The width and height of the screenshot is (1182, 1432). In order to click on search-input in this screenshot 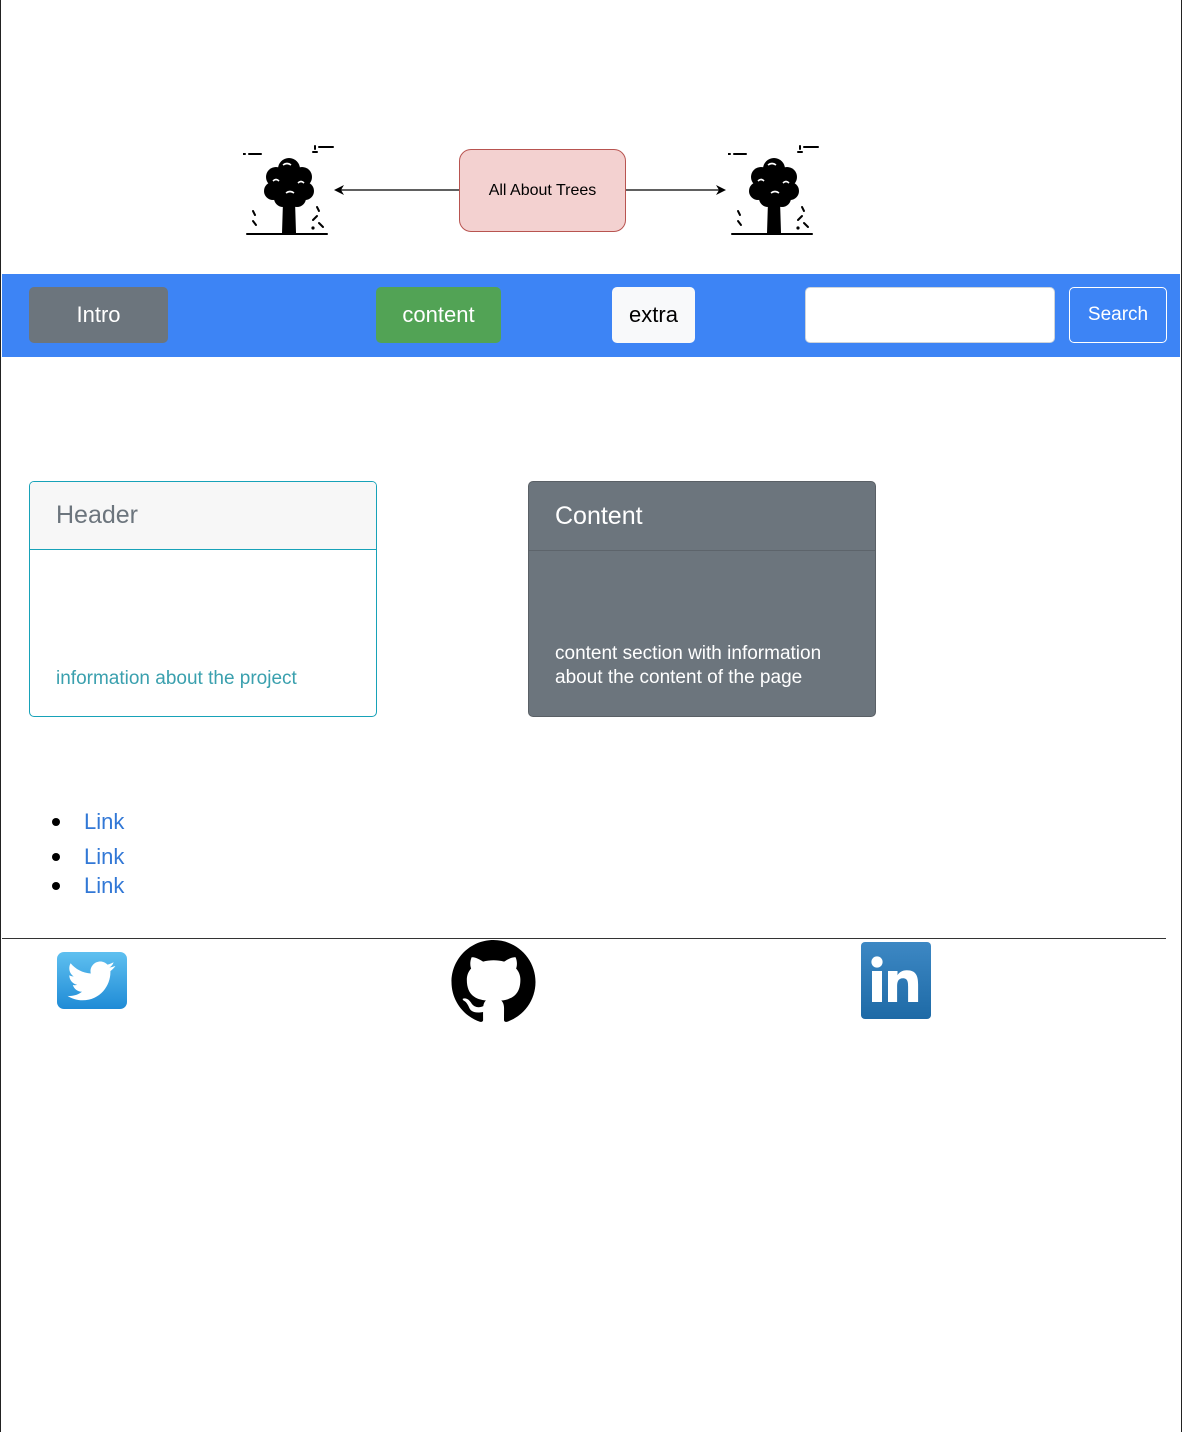, I will do `click(930, 315)`.